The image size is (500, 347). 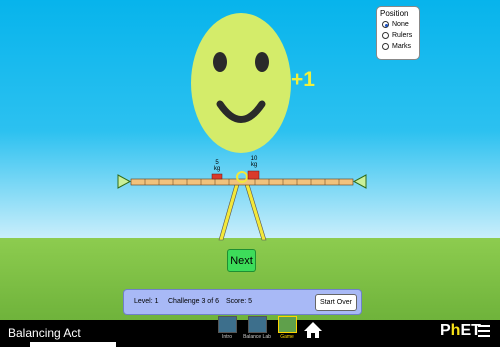 What do you see at coordinates (402, 35) in the screenshot?
I see `position-option-label: Rulers` at bounding box center [402, 35].